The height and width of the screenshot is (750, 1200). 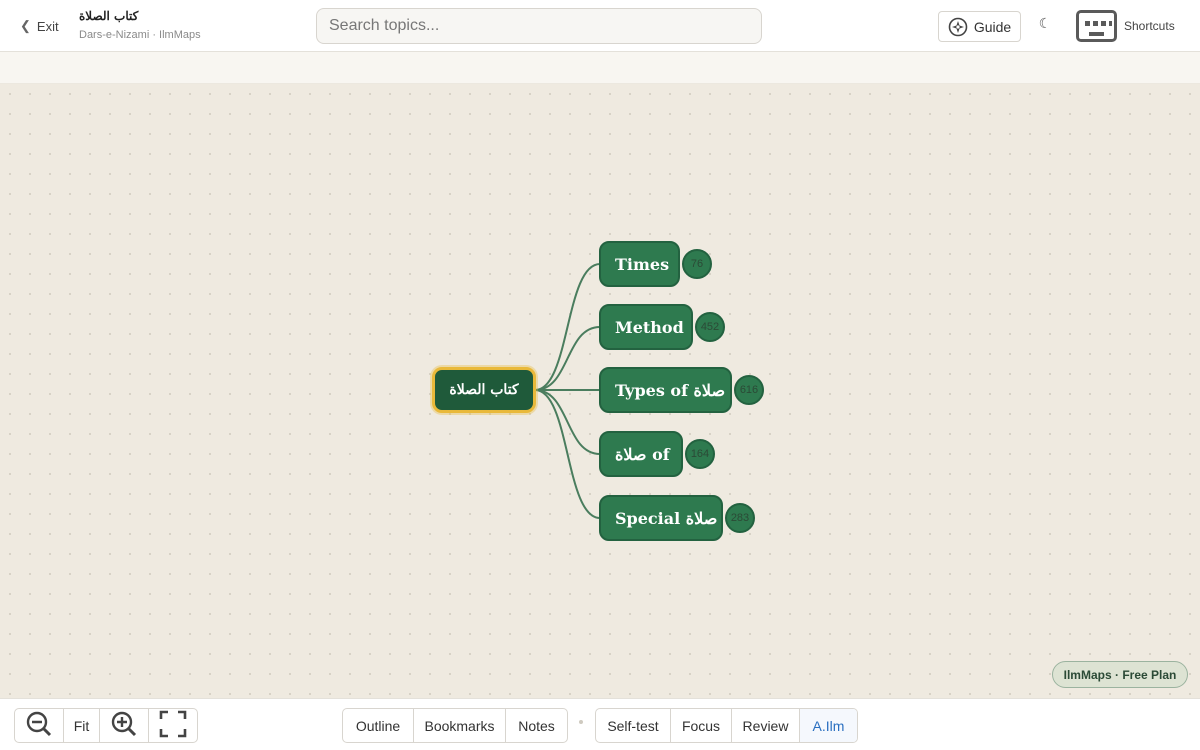 I want to click on fullscreen-button, so click(x=173, y=725).